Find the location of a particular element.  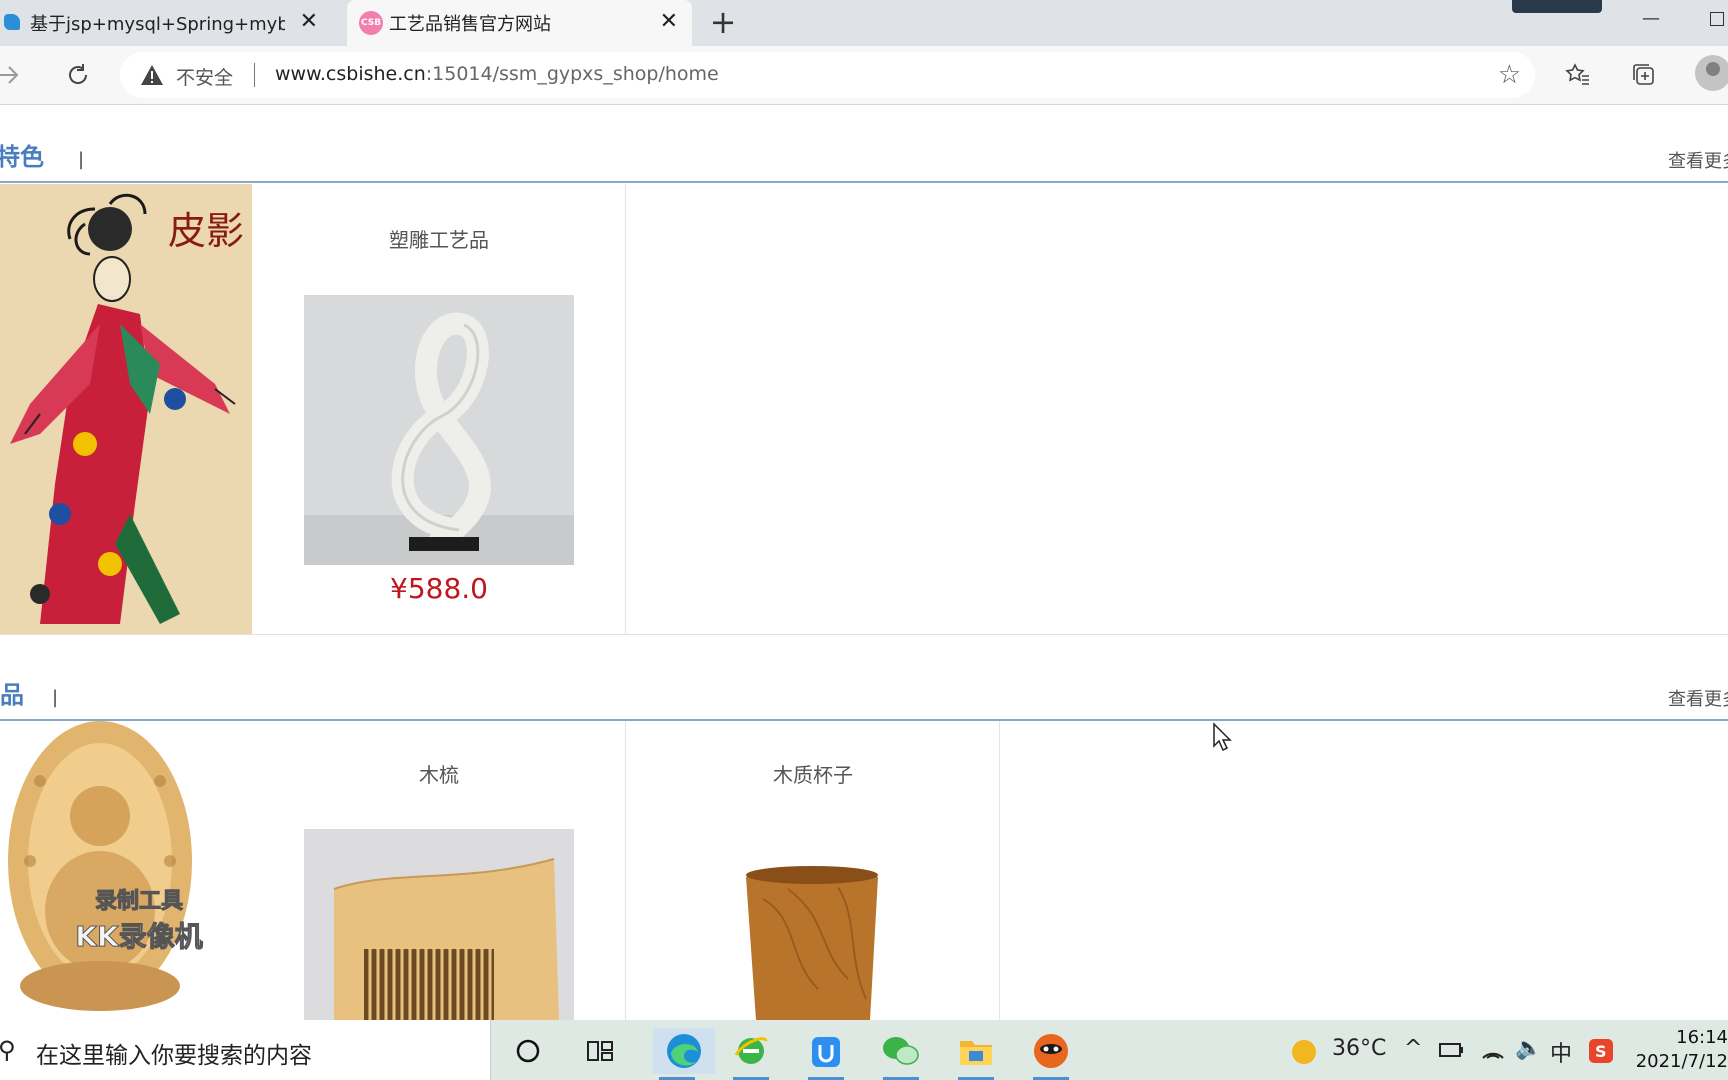

url-host: www.csbishe.cn is located at coordinates (350, 74).